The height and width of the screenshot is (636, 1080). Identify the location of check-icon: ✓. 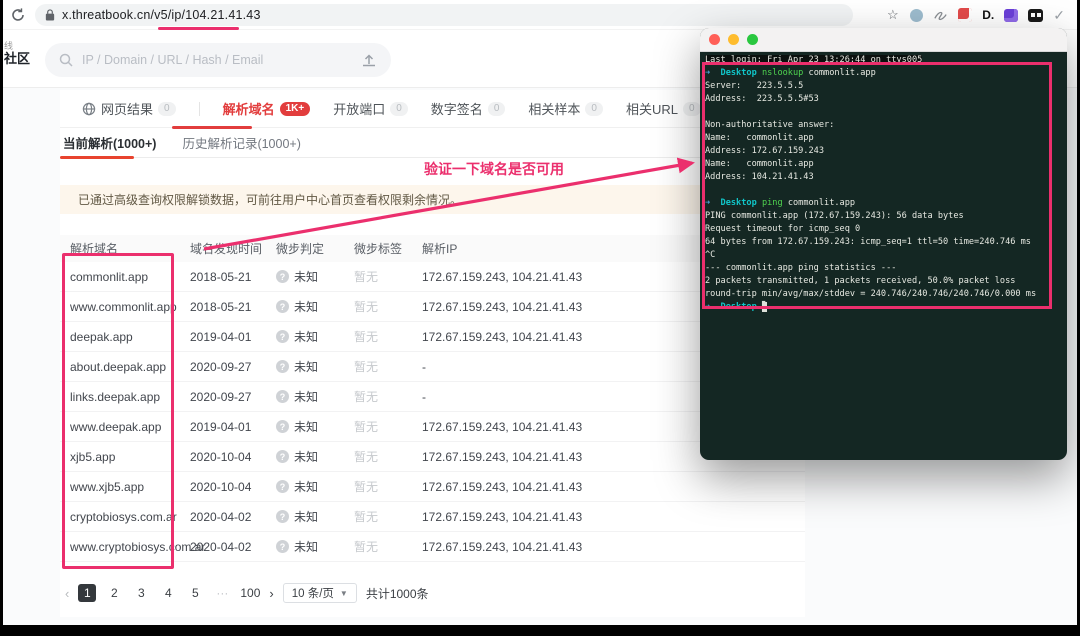
(1059, 15).